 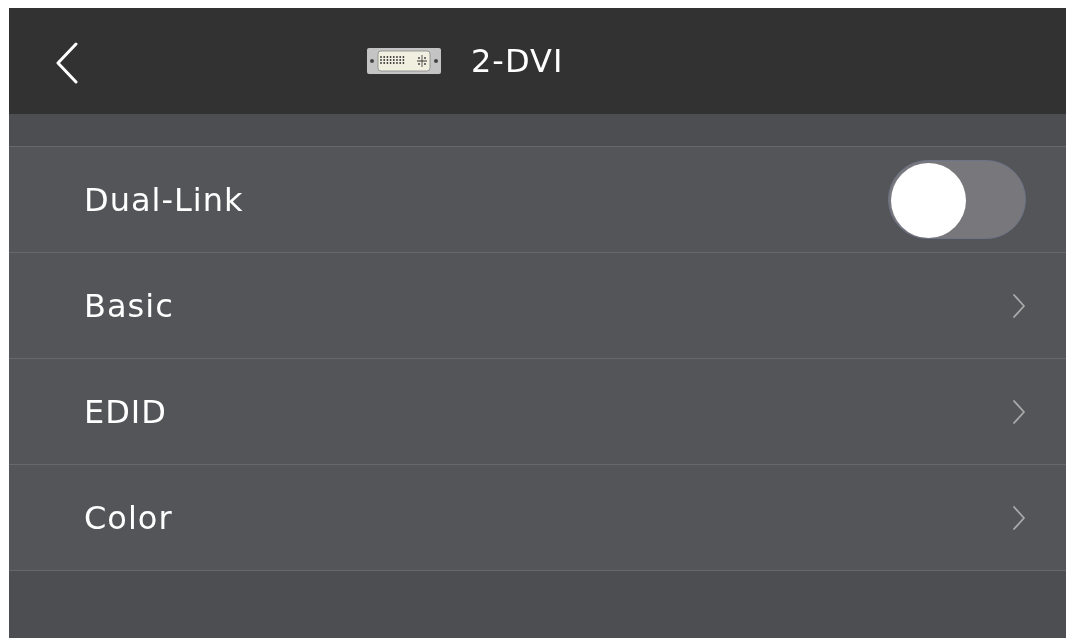 What do you see at coordinates (67, 63) in the screenshot?
I see `back-chevron-icon` at bounding box center [67, 63].